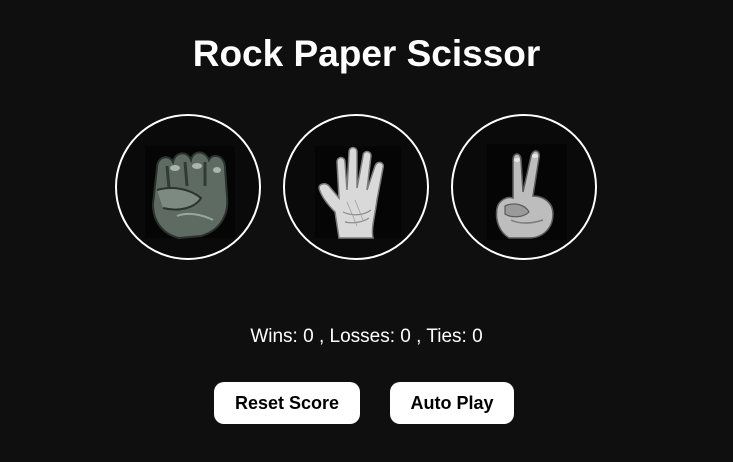  Describe the element at coordinates (366, 53) in the screenshot. I see `game-title: Rock Paper Scissor` at that location.